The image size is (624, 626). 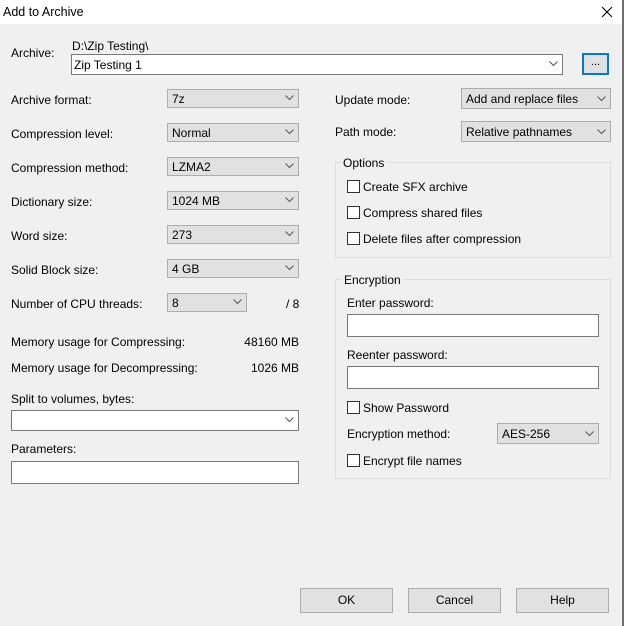 I want to click on solid-block-size-value: 4 GB, so click(x=186, y=269).